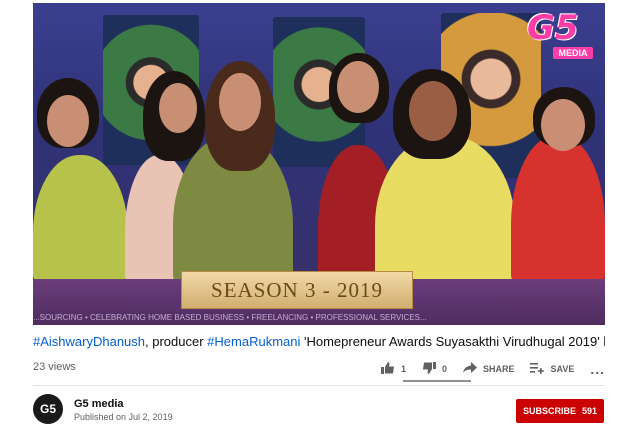 The image size is (638, 425). What do you see at coordinates (549, 411) in the screenshot?
I see `subscribe-label: SUBSCRIBE` at bounding box center [549, 411].